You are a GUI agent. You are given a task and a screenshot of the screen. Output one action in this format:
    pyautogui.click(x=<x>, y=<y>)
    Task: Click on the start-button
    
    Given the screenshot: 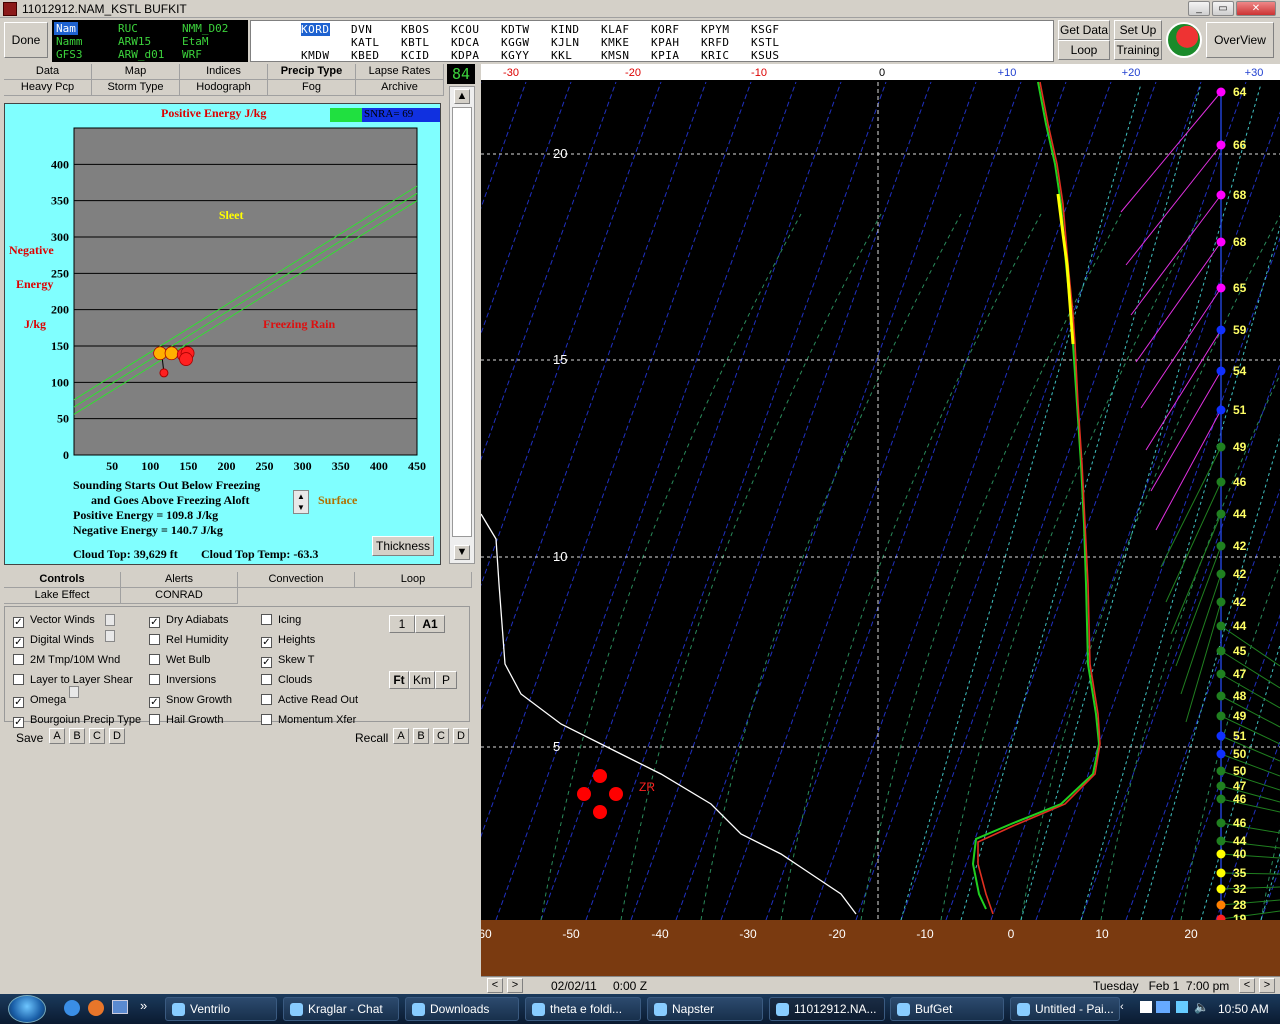 What is the action you would take?
    pyautogui.click(x=27, y=1009)
    